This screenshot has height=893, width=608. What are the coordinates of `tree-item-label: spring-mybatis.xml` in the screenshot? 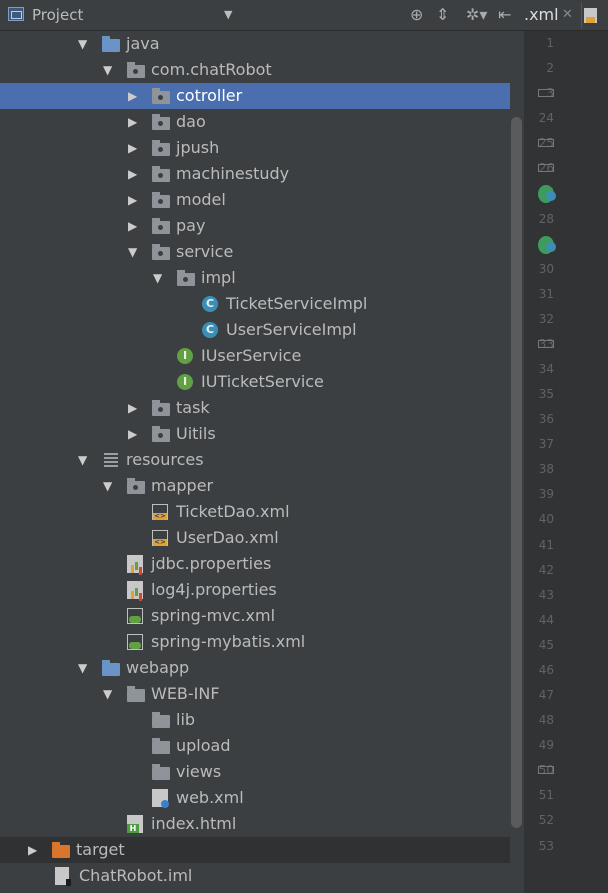 It's located at (228, 642).